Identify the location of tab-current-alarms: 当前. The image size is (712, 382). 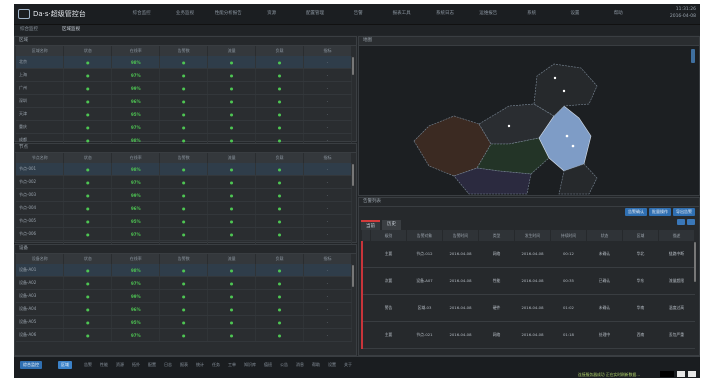
(370, 225).